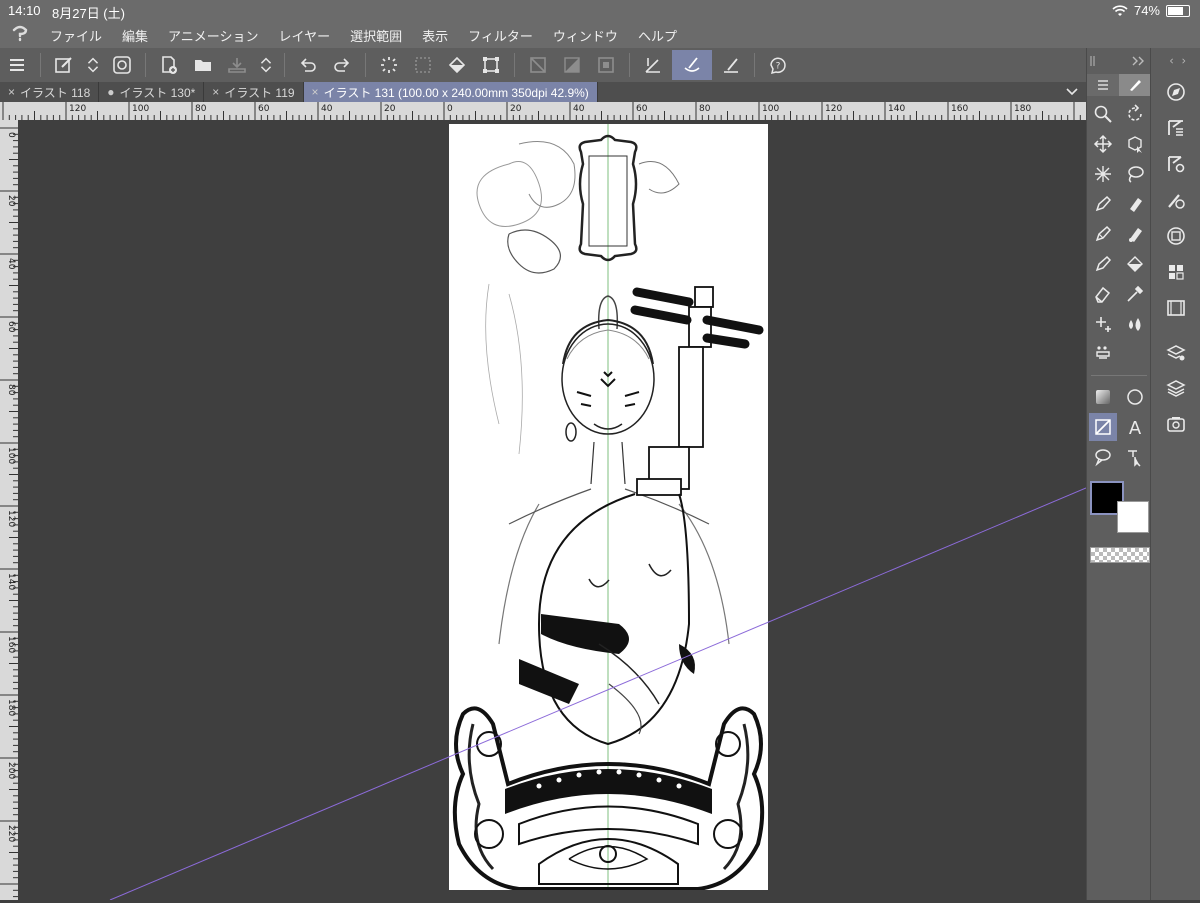 The width and height of the screenshot is (1200, 903). Describe the element at coordinates (1135, 144) in the screenshot. I see `object-tool-icon` at that location.